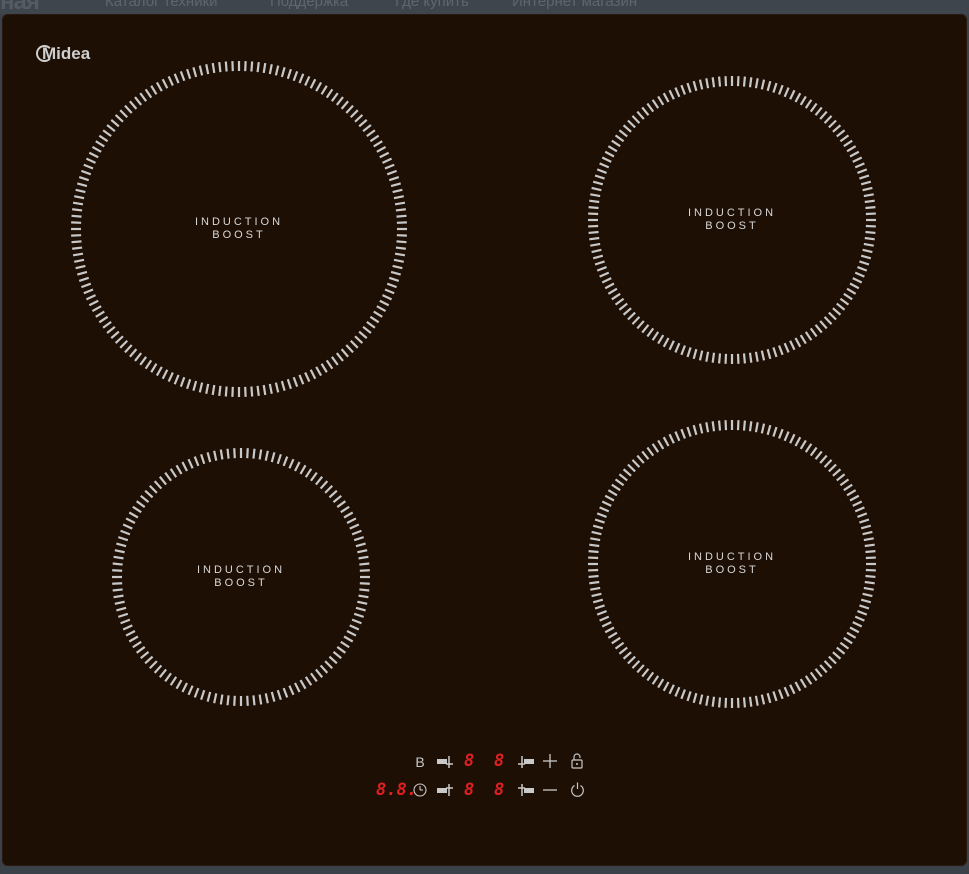 The image size is (969, 874). Describe the element at coordinates (550, 761) in the screenshot. I see `plus-icon` at that location.